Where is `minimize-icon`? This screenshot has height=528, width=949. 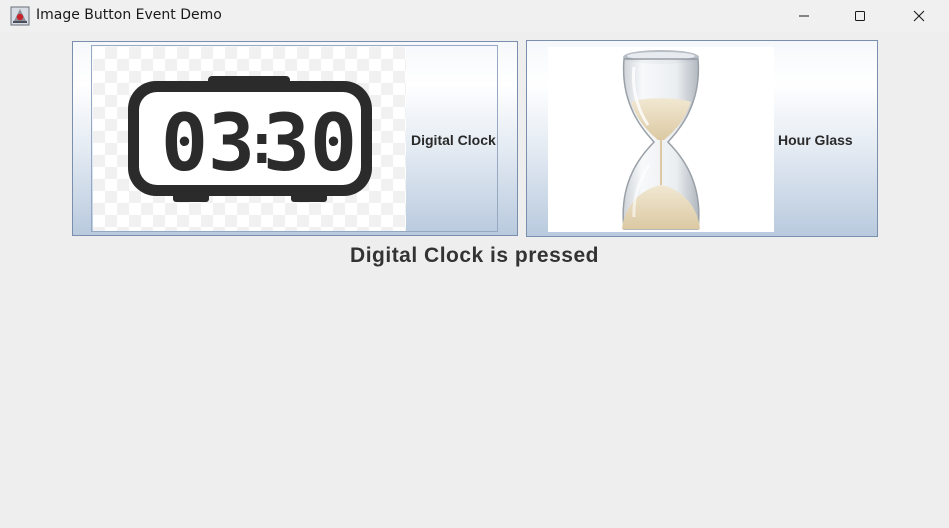 minimize-icon is located at coordinates (804, 16).